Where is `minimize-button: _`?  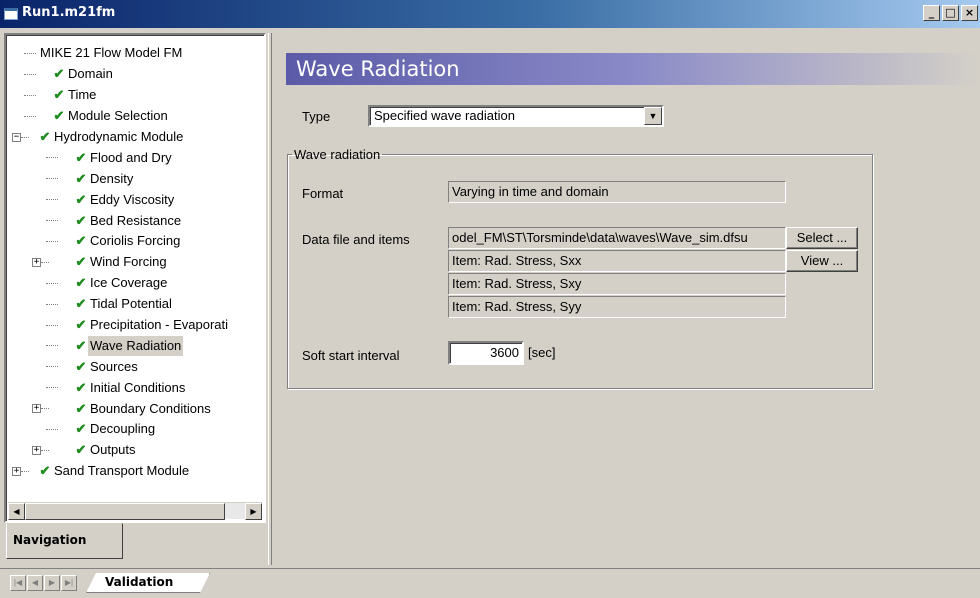 minimize-button: _ is located at coordinates (931, 13).